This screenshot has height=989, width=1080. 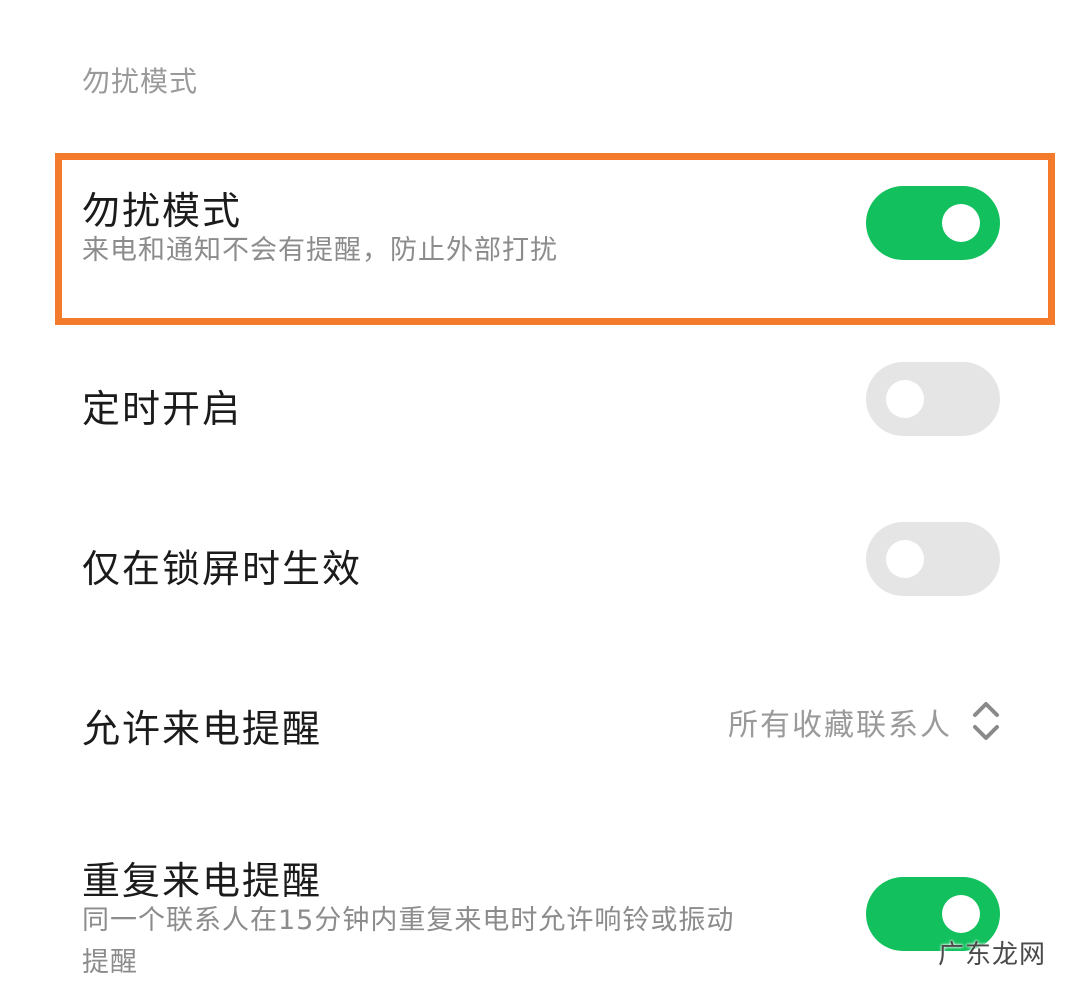 What do you see at coordinates (140, 81) in the screenshot?
I see `section-header: 勿扰模式` at bounding box center [140, 81].